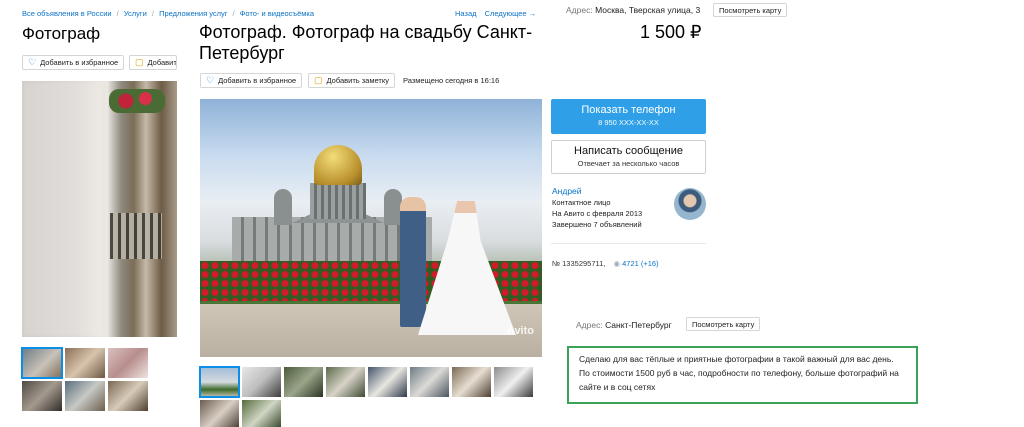  I want to click on flower-box-image, so click(137, 101).